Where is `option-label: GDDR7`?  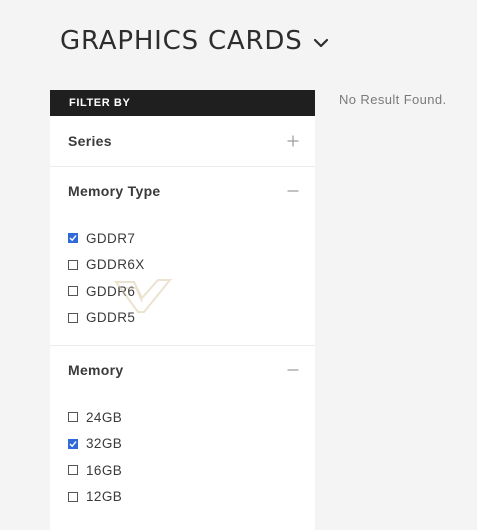 option-label: GDDR7 is located at coordinates (111, 238).